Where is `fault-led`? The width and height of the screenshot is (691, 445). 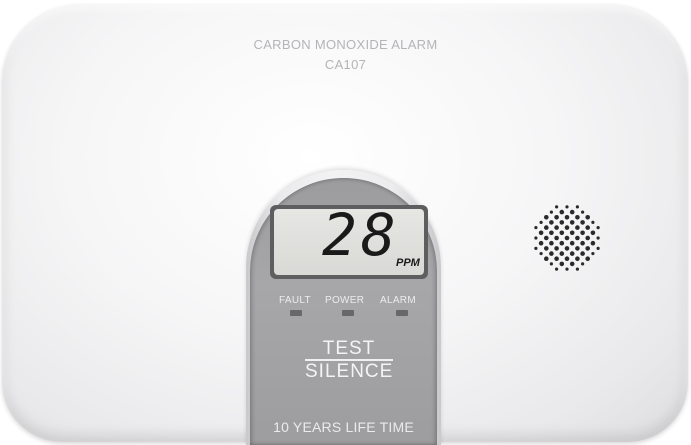 fault-led is located at coordinates (296, 313).